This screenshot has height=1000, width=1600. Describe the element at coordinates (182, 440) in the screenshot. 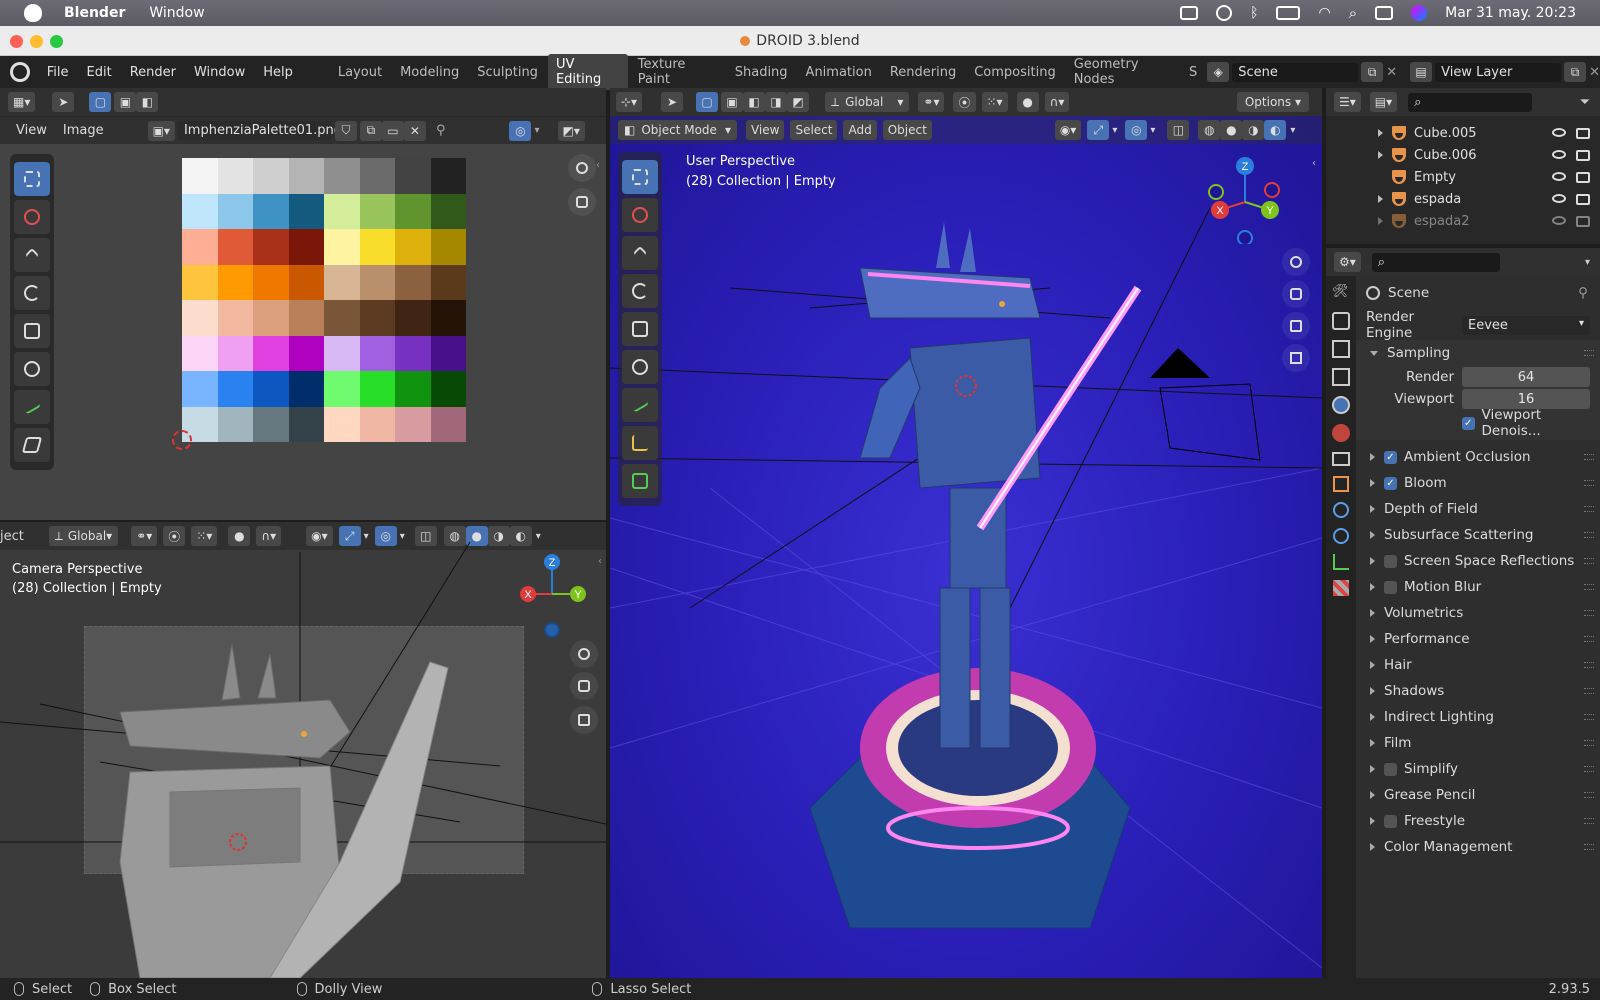

I see `2d-cursor-icon` at that location.